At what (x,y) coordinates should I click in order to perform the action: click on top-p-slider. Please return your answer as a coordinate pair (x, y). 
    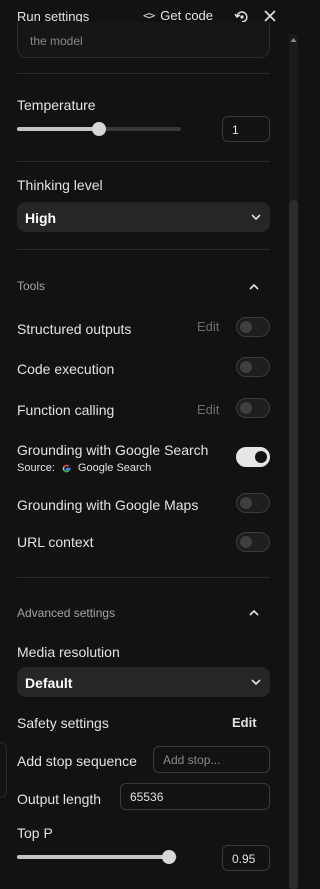
    Looking at the image, I should click on (97, 857).